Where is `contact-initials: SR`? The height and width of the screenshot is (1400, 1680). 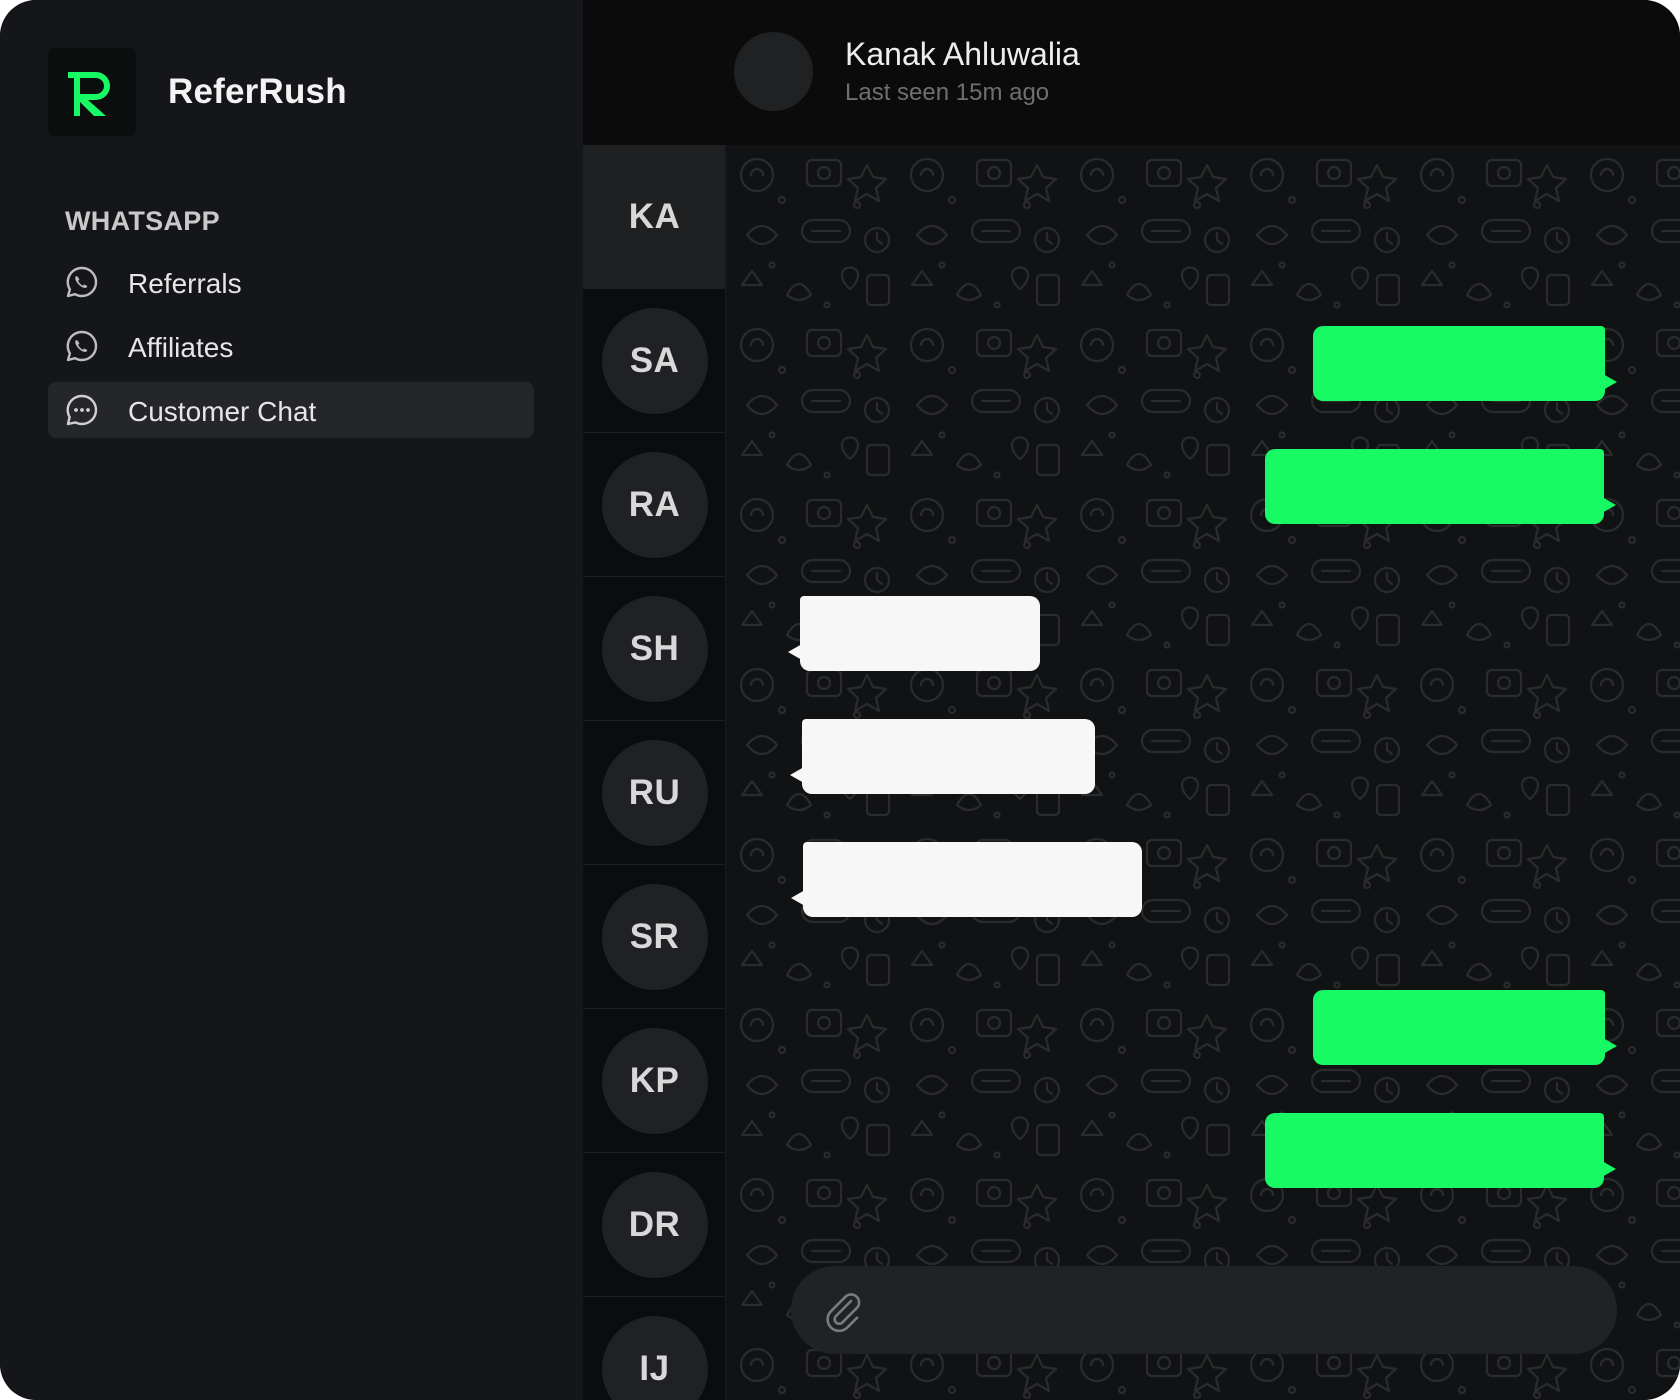
contact-initials: SR is located at coordinates (654, 936).